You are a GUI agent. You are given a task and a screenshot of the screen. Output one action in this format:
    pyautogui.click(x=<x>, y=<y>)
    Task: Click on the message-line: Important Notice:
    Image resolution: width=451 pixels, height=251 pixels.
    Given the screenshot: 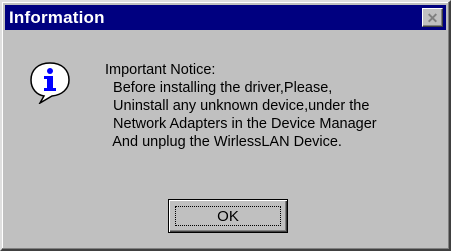 What is the action you would take?
    pyautogui.click(x=160, y=70)
    